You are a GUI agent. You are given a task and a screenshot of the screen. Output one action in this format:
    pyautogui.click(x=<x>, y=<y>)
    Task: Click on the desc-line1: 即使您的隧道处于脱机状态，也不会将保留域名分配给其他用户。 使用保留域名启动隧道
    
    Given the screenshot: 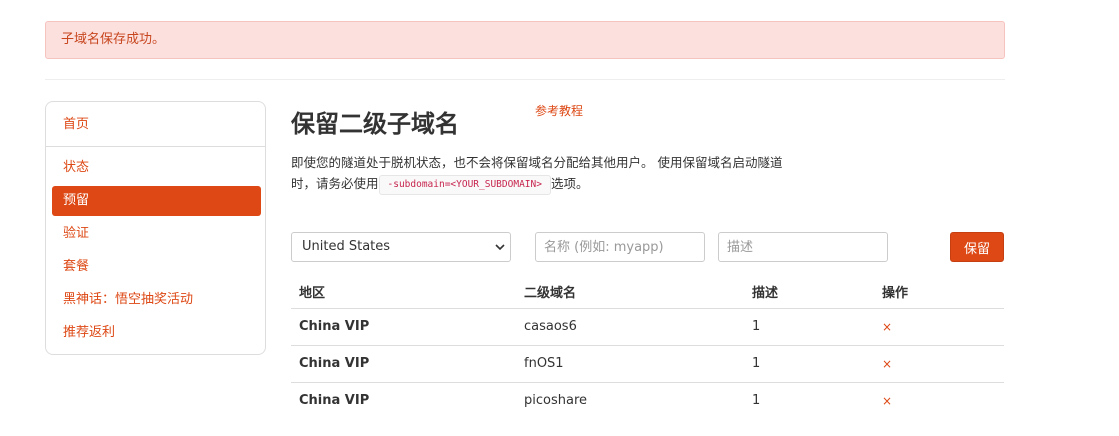 What is the action you would take?
    pyautogui.click(x=537, y=162)
    